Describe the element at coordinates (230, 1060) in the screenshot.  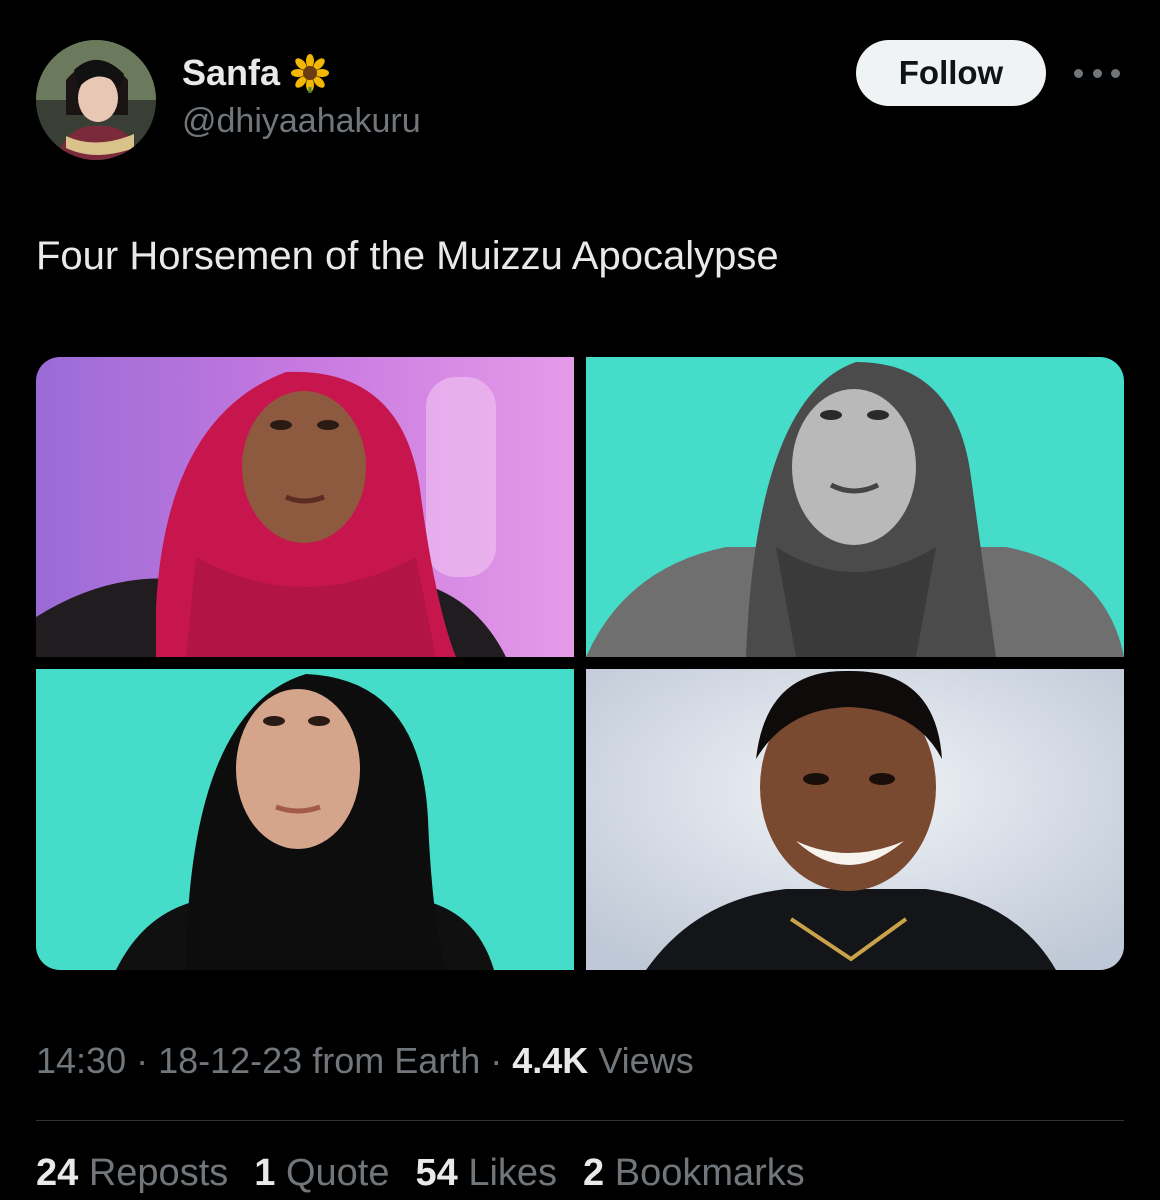
I see `tweet-date: 18-12-23` at that location.